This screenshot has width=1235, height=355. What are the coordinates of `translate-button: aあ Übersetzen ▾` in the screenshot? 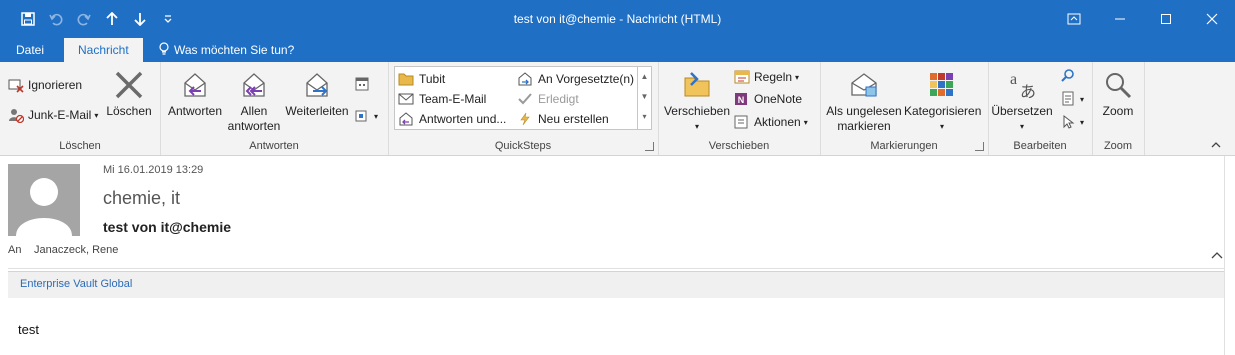 It's located at (1022, 100).